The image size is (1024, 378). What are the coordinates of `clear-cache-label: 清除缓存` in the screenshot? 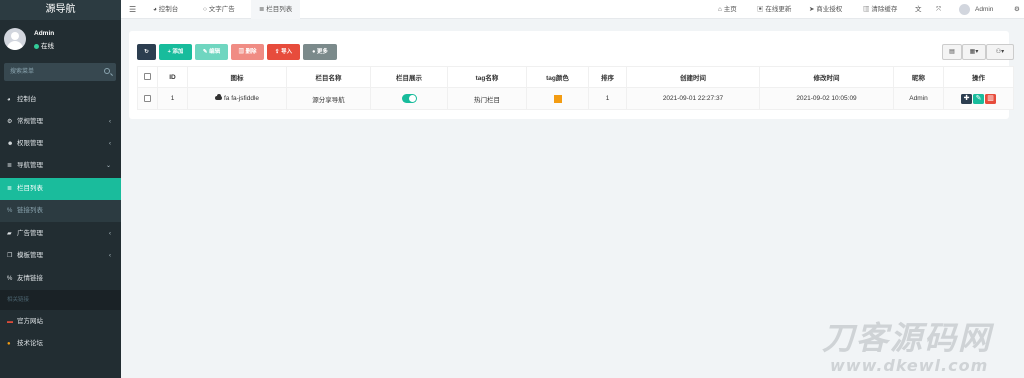 It's located at (884, 9).